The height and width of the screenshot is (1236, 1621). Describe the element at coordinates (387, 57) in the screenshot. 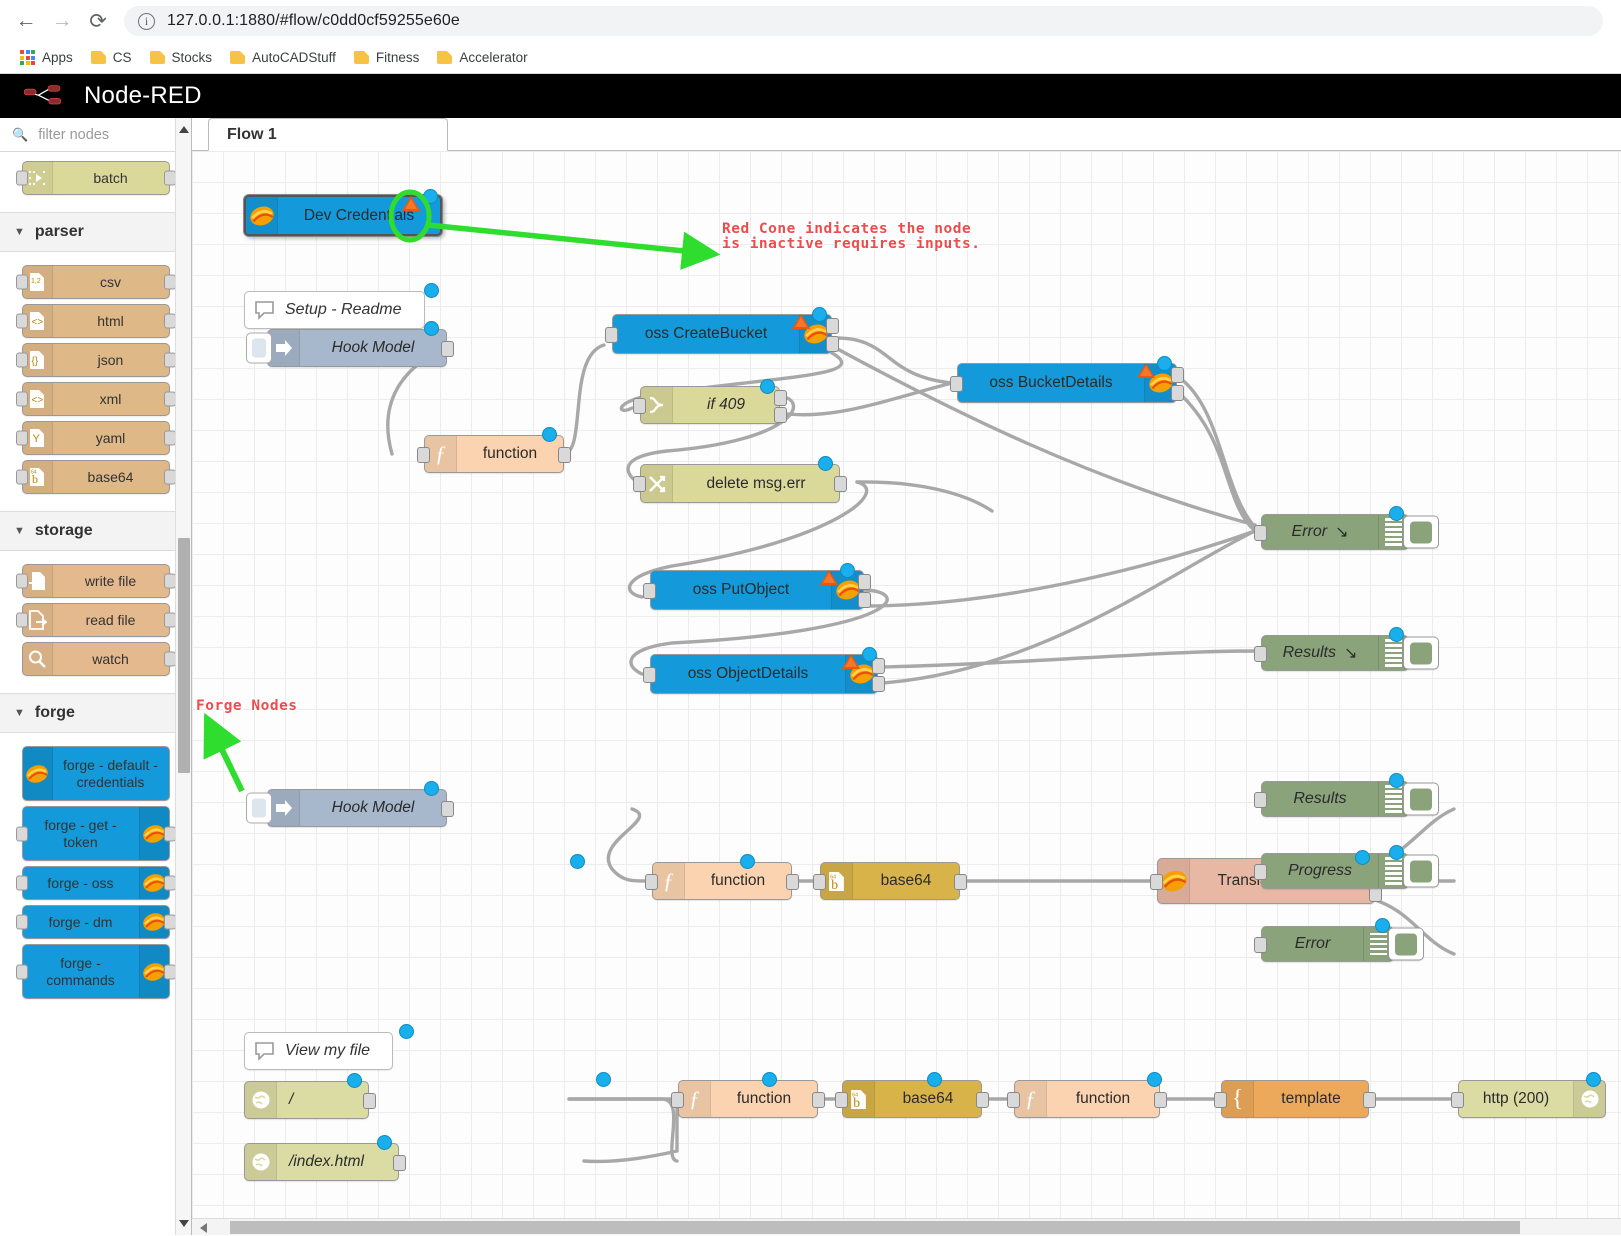

I see `bookmark-fitness: Fitness` at that location.